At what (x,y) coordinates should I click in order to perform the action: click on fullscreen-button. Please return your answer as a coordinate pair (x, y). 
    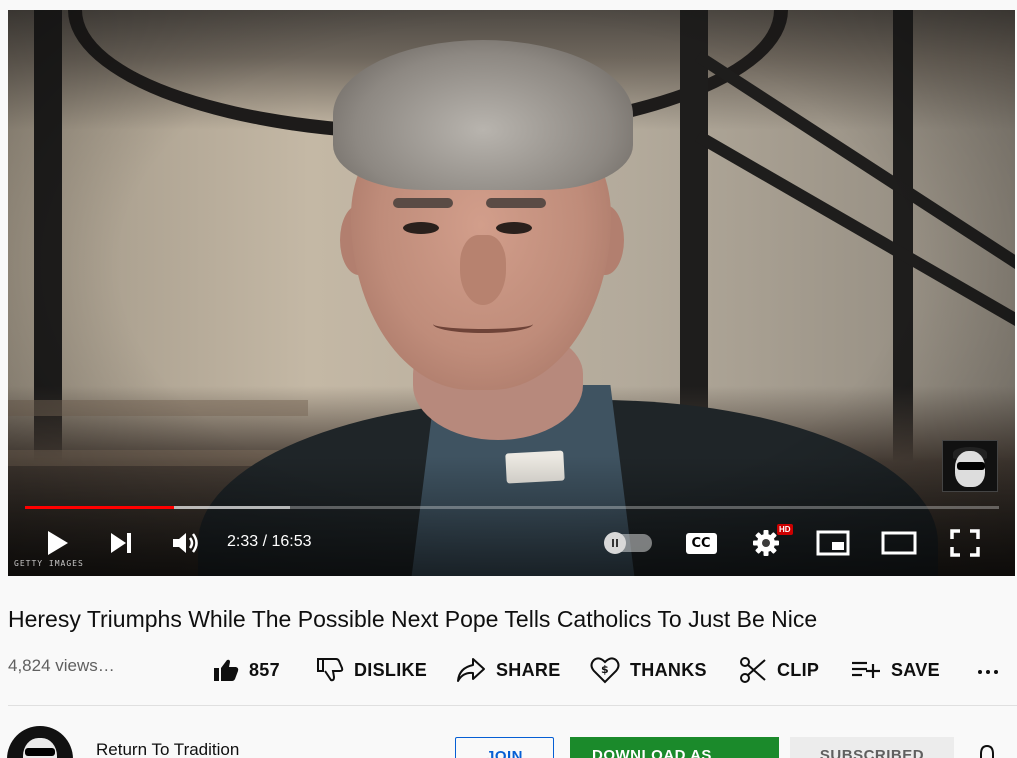
    Looking at the image, I should click on (965, 543).